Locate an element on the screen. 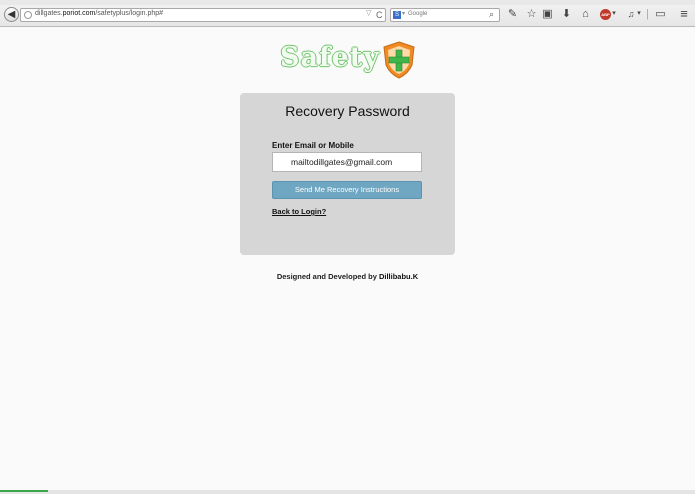 This screenshot has width=695, height=494. extension-dropdown-icon: ▾ is located at coordinates (639, 14).